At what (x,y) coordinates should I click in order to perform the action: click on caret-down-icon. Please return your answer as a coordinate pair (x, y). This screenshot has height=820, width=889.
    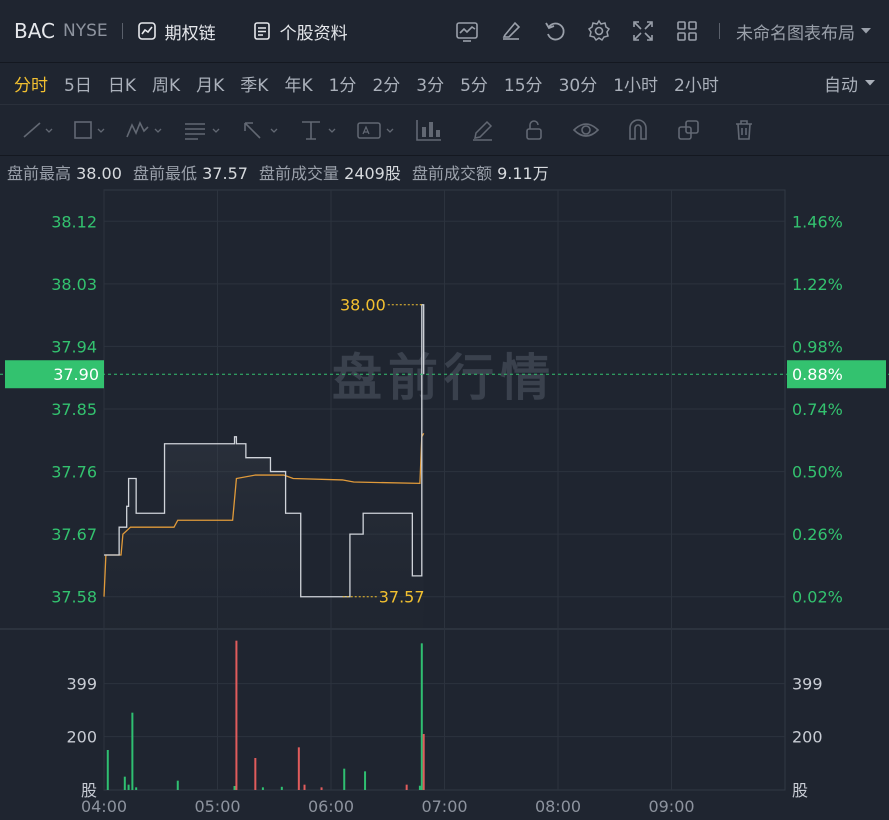
    Looking at the image, I should click on (870, 83).